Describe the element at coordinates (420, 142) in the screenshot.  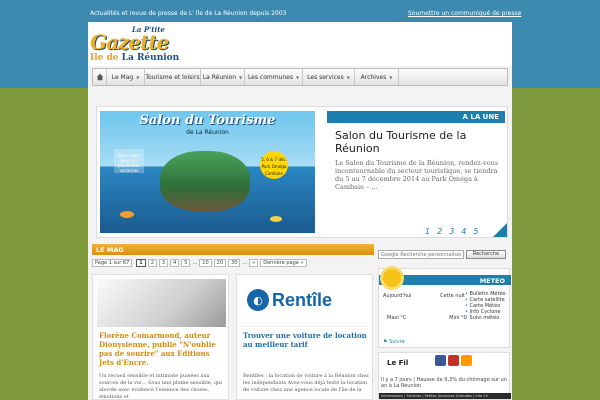
I see `featured-title: Salon du Tourisme de la Réunion` at that location.